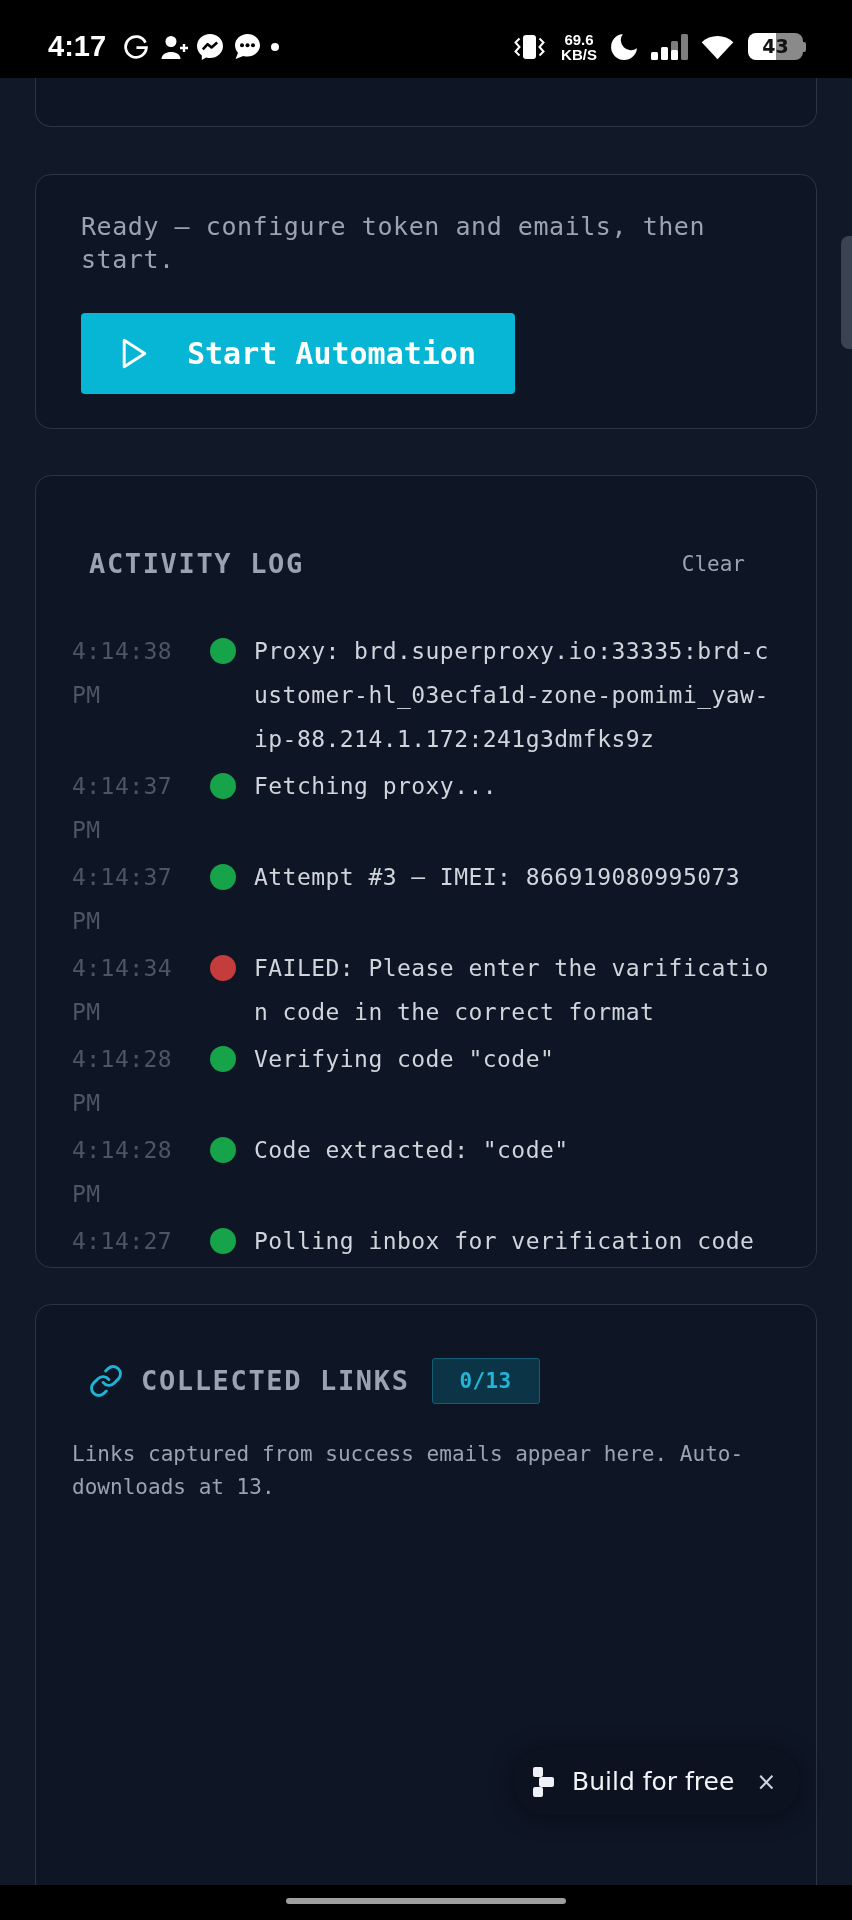 Image resolution: width=852 pixels, height=1920 pixels. I want to click on log-message: Verifying code "code", so click(405, 1059).